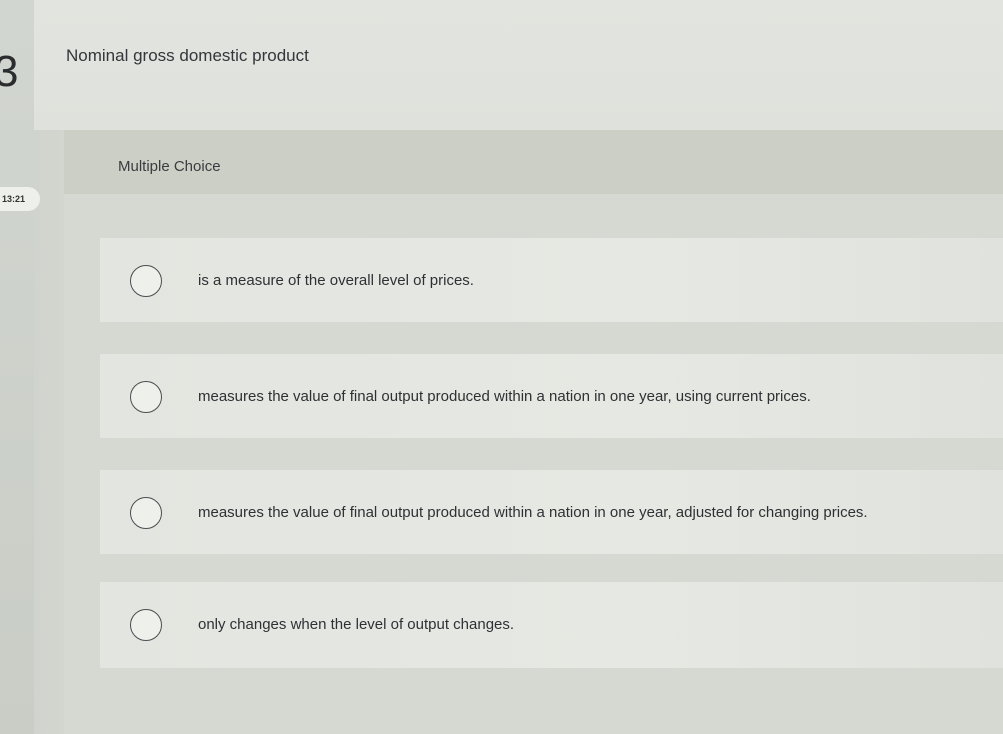 The width and height of the screenshot is (1003, 734). Describe the element at coordinates (187, 55) in the screenshot. I see `question-text: Nominal gross domestic product` at that location.